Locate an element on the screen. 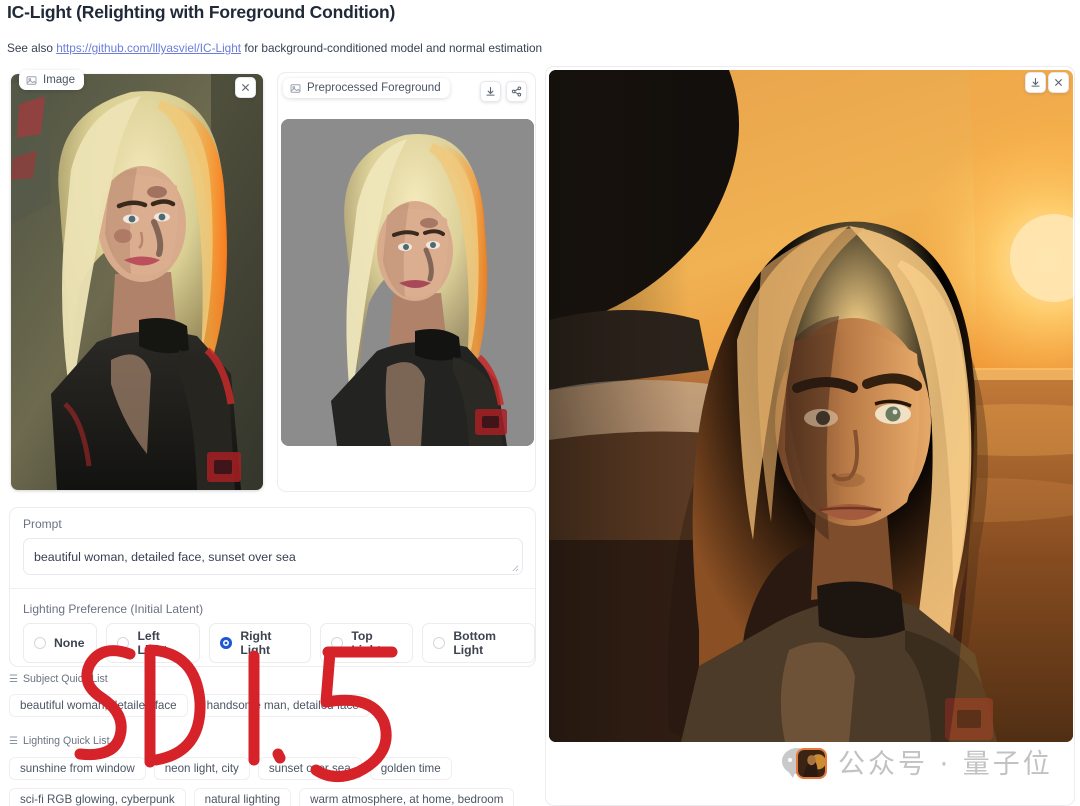  lighting-tag: sunshine from window is located at coordinates (77, 768).